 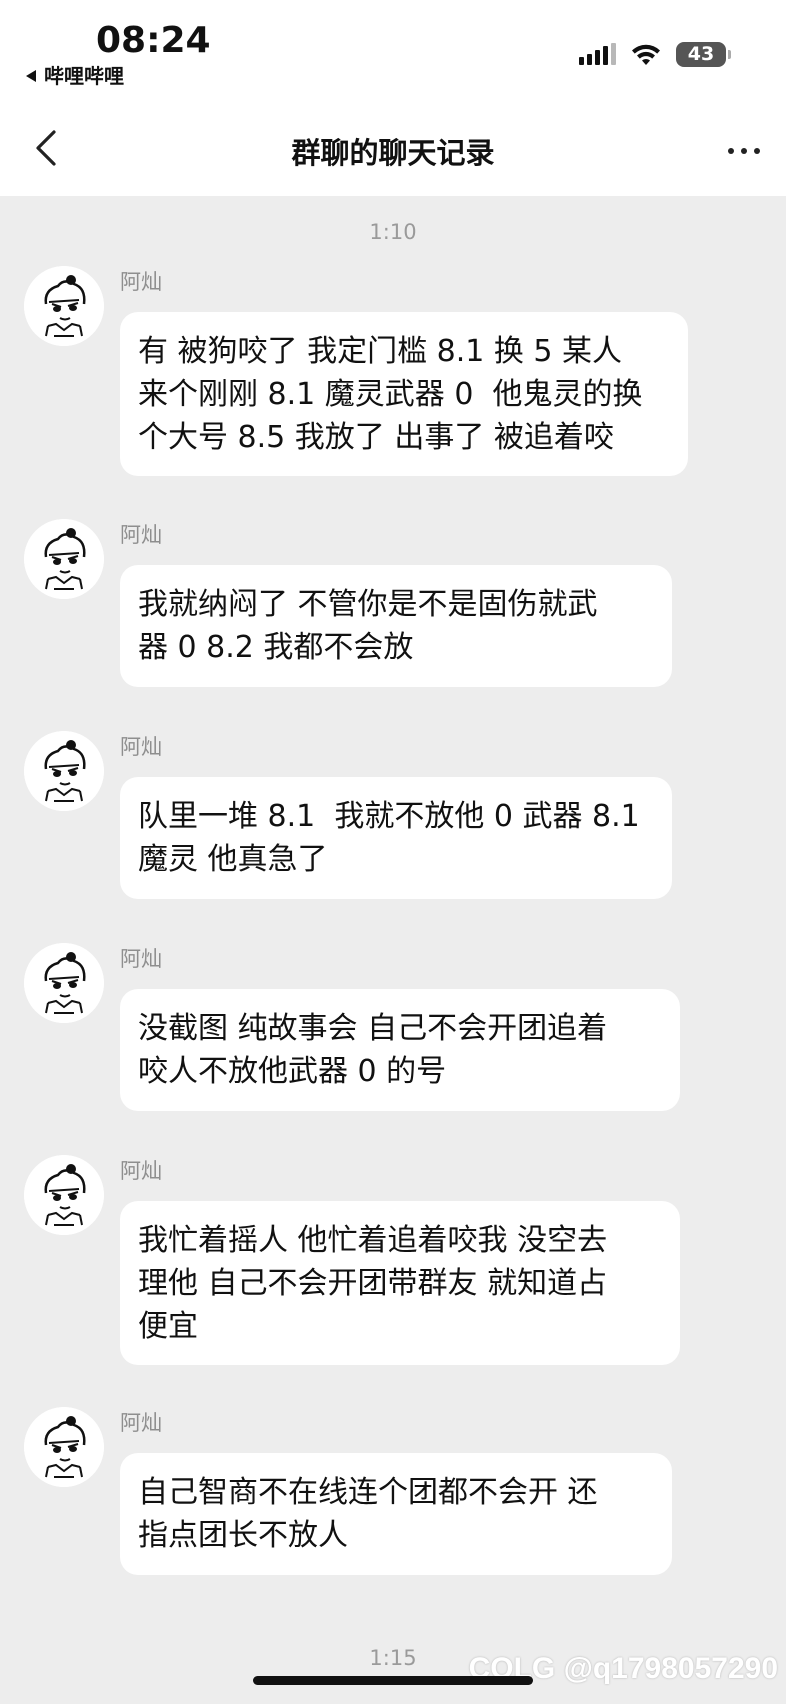 What do you see at coordinates (396, 1514) in the screenshot?
I see `message-bubble: 自己智商不在线连个团都不会开 还 指点团长不放人` at bounding box center [396, 1514].